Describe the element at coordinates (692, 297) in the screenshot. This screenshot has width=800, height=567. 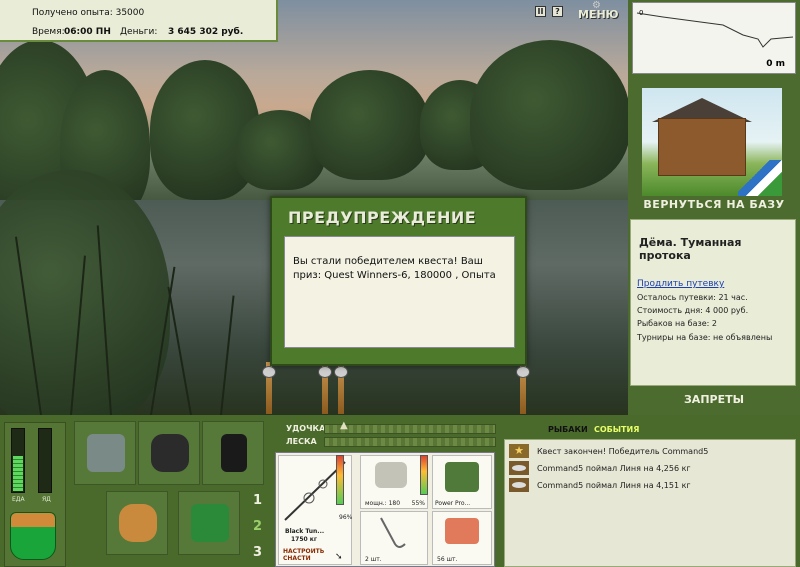
I see `ticket-remaining: Осталось путевки: 21 час.` at that location.